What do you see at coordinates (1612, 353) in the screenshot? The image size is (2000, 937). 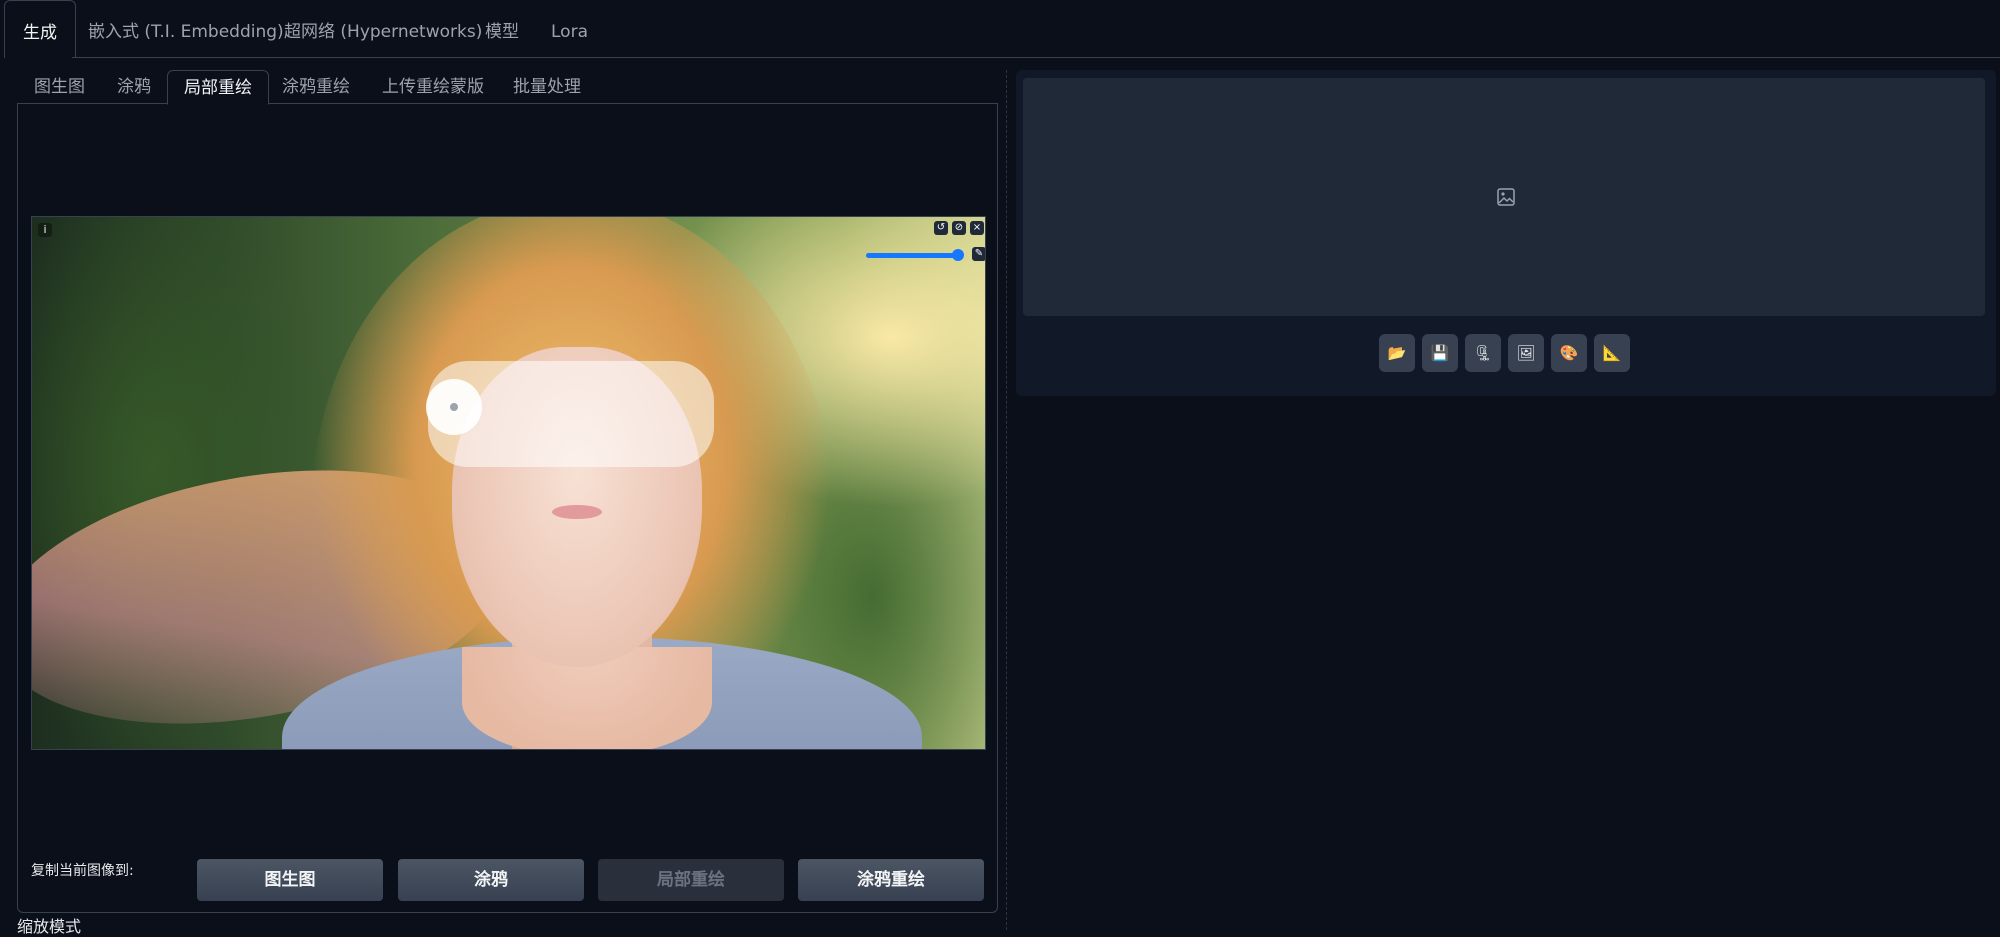 I see `send-to-extras-icon: 📐` at bounding box center [1612, 353].